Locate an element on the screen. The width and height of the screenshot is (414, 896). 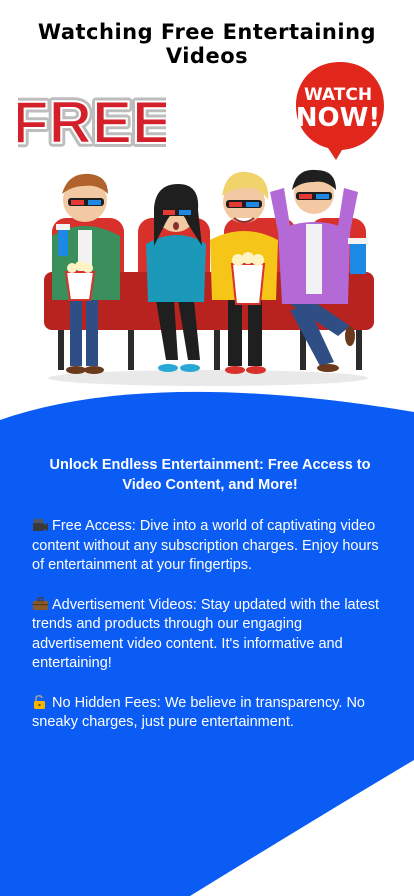
free-badge: FREE FREE is located at coordinates (92, 121).